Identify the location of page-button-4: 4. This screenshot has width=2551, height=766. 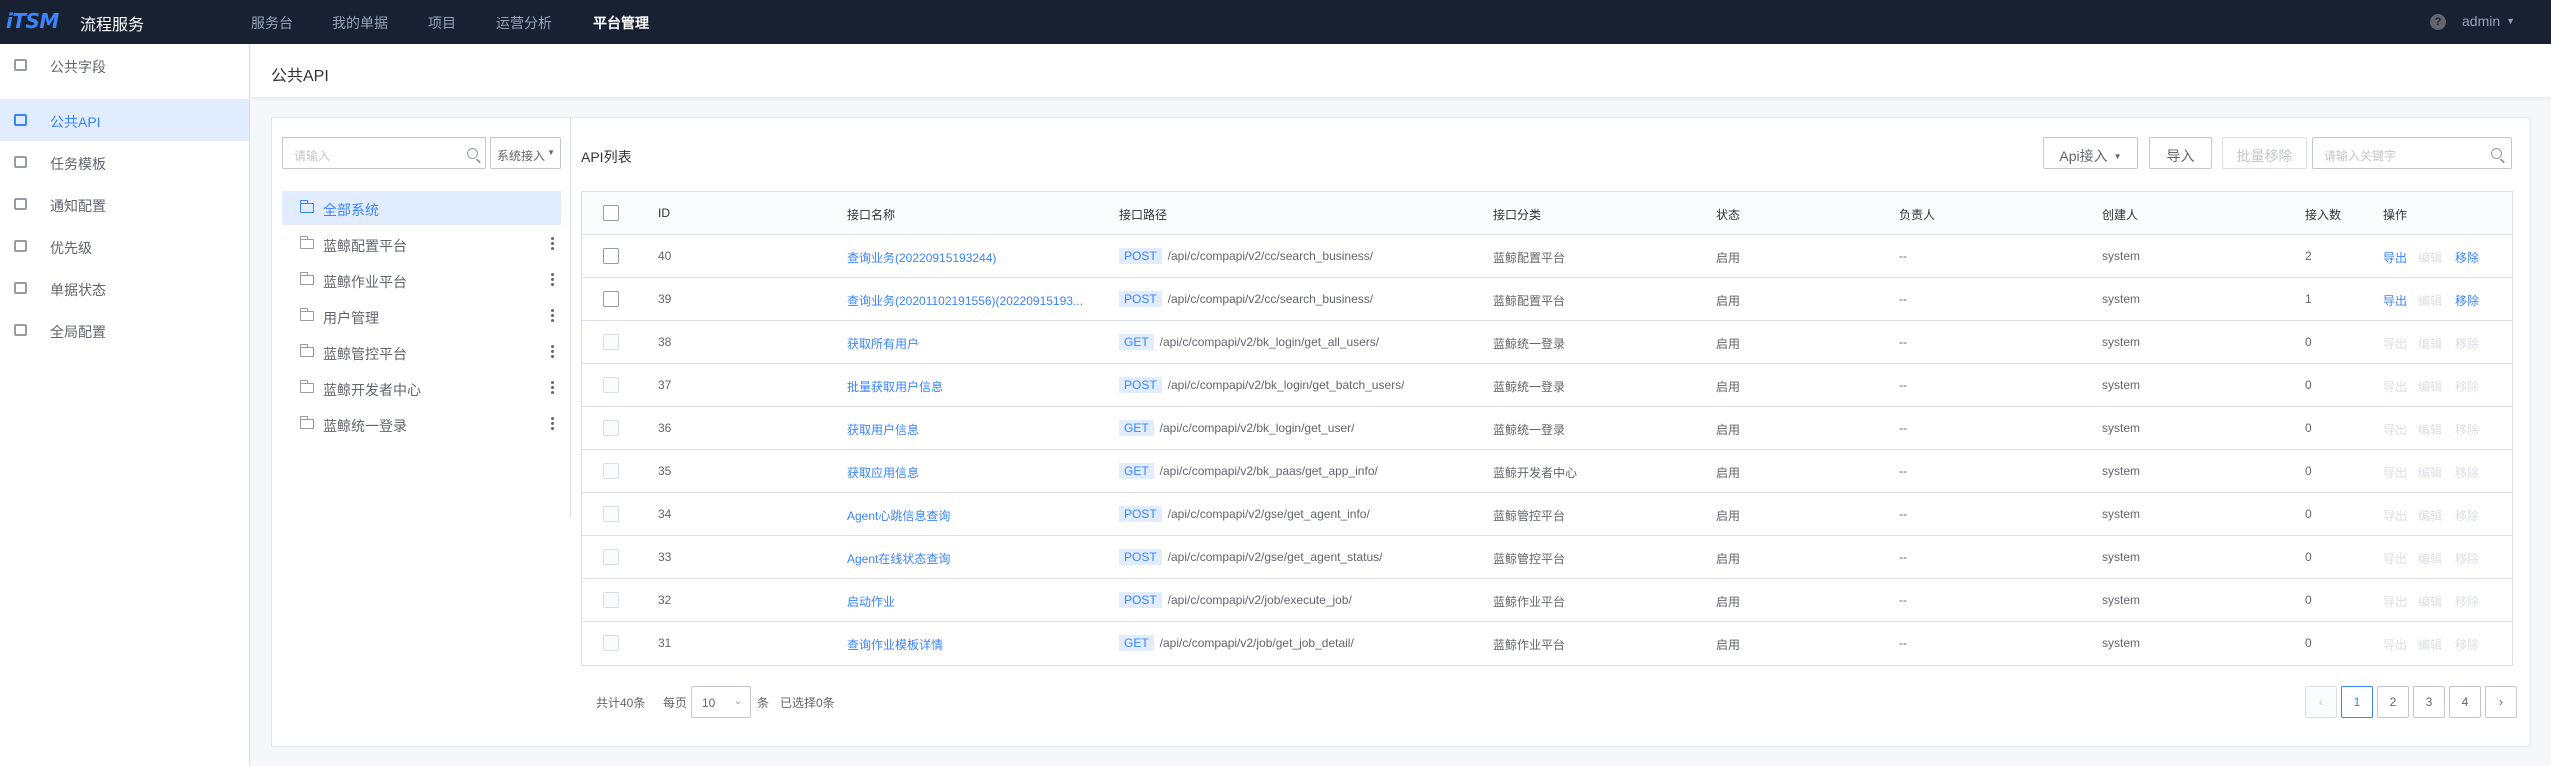
(2465, 702).